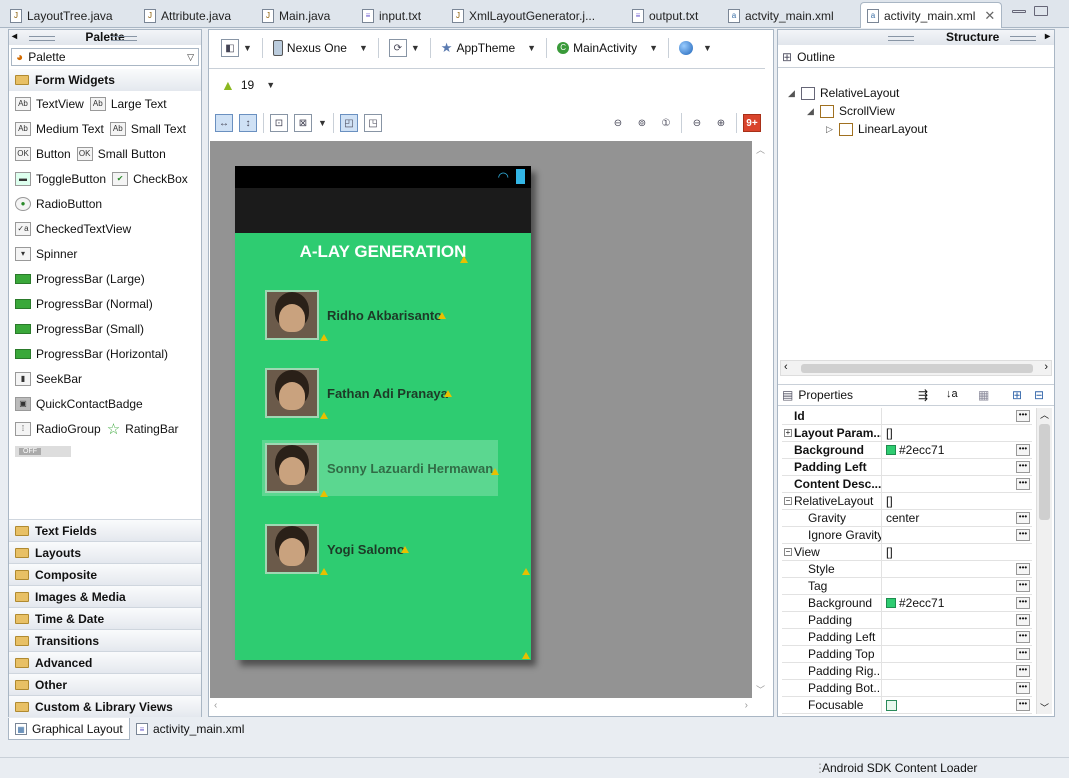 The width and height of the screenshot is (1069, 778). Describe the element at coordinates (121, 153) in the screenshot. I see `widget-small-button: OK Small Button` at that location.